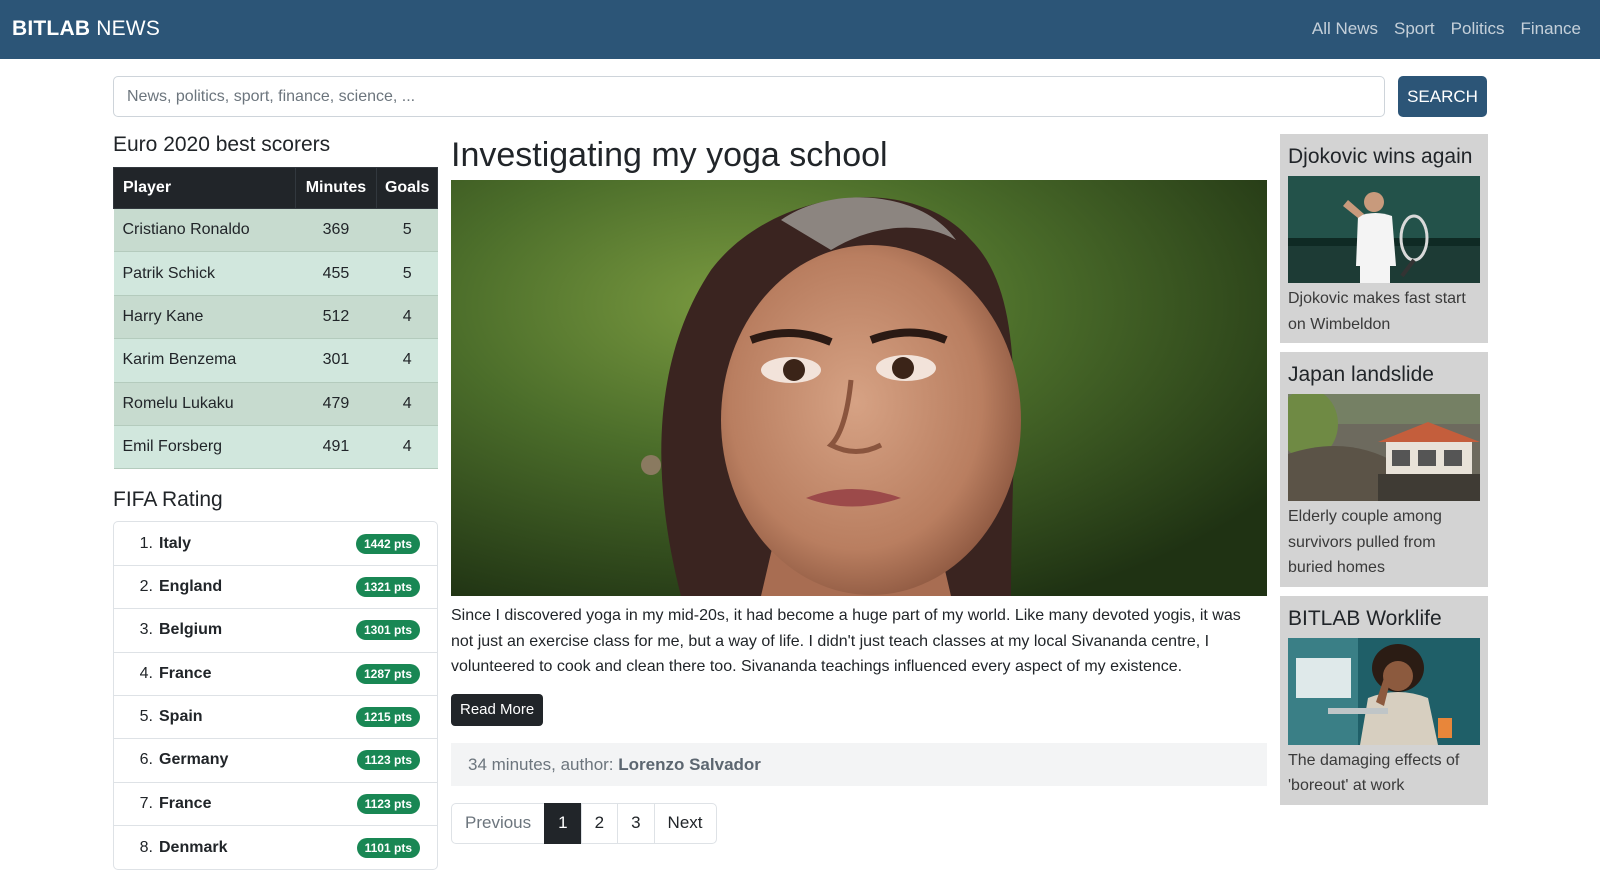 The width and height of the screenshot is (1600, 885). Describe the element at coordinates (685, 823) in the screenshot. I see `pagination-next: Next` at that location.